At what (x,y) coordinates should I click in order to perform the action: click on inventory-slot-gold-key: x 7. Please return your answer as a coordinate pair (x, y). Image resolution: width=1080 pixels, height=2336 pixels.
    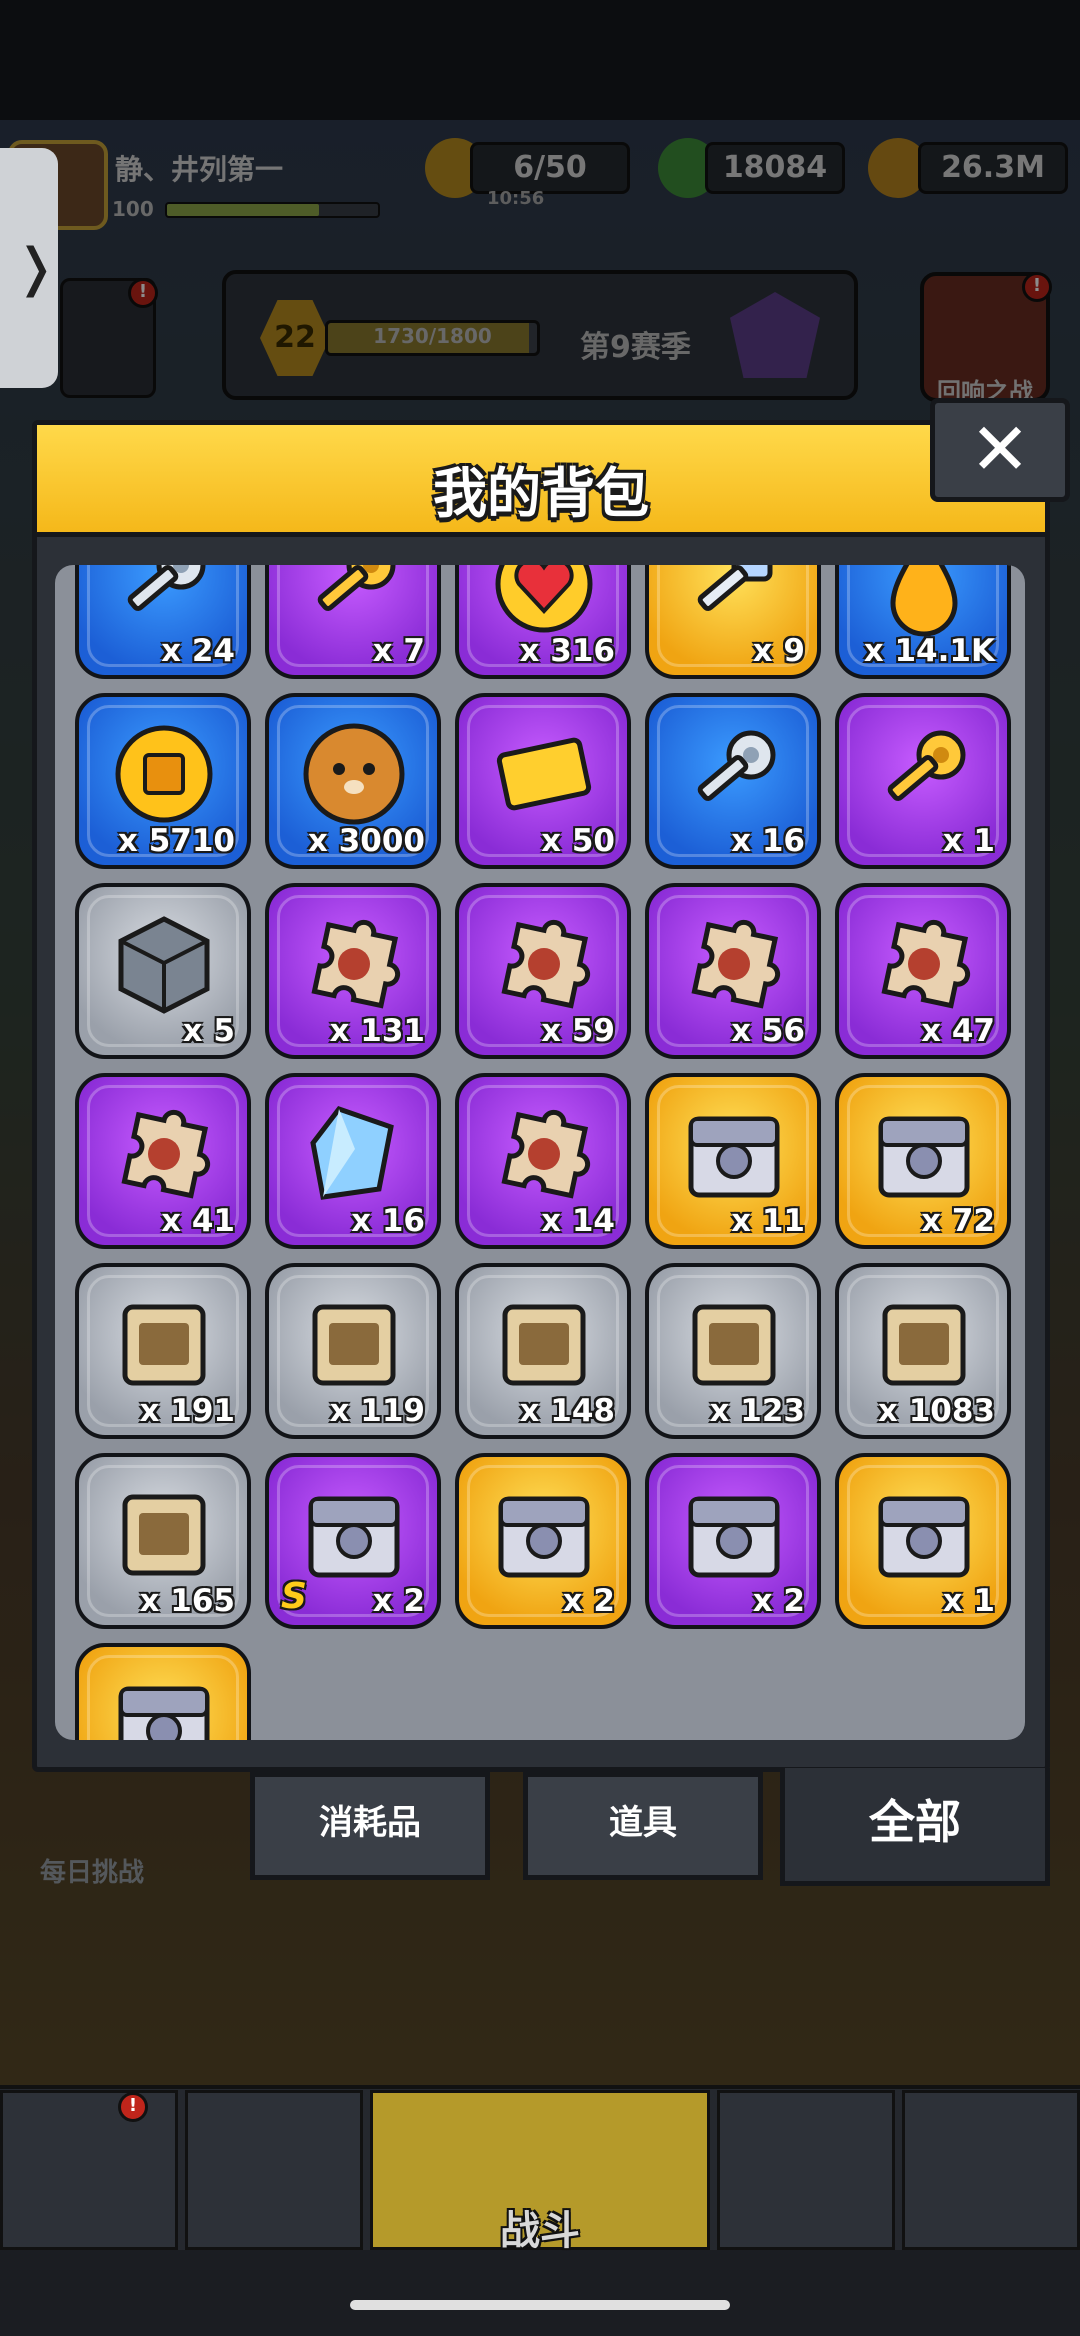
    Looking at the image, I should click on (353, 622).